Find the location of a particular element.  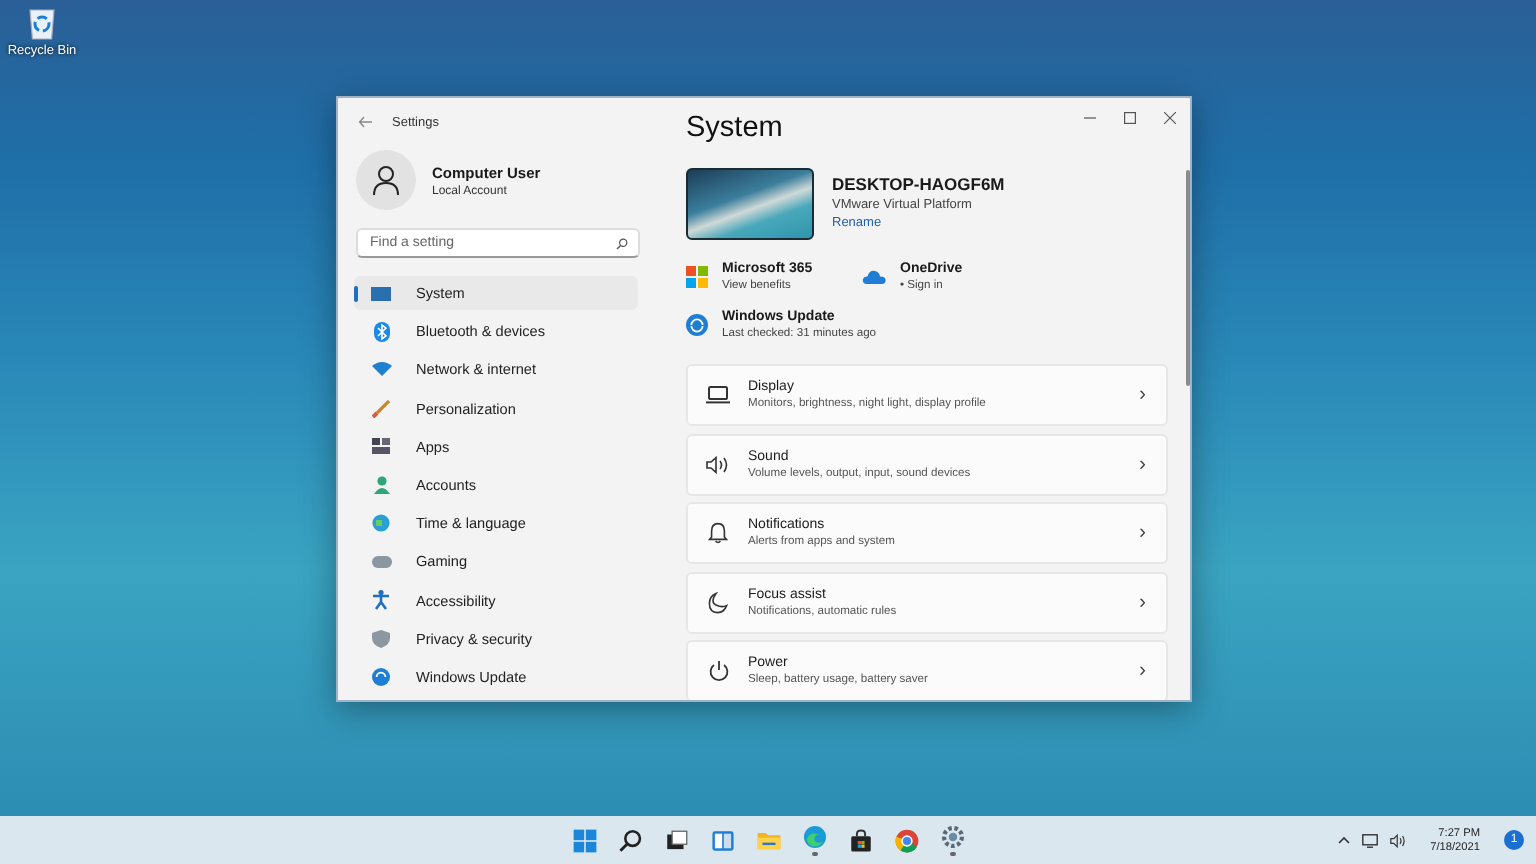

moon-icon is located at coordinates (718, 602).